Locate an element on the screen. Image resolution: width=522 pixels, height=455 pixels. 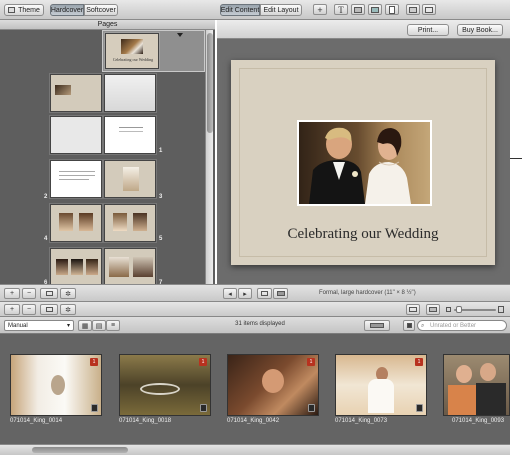
zoom-small-icon is located at coordinates (448, 309).